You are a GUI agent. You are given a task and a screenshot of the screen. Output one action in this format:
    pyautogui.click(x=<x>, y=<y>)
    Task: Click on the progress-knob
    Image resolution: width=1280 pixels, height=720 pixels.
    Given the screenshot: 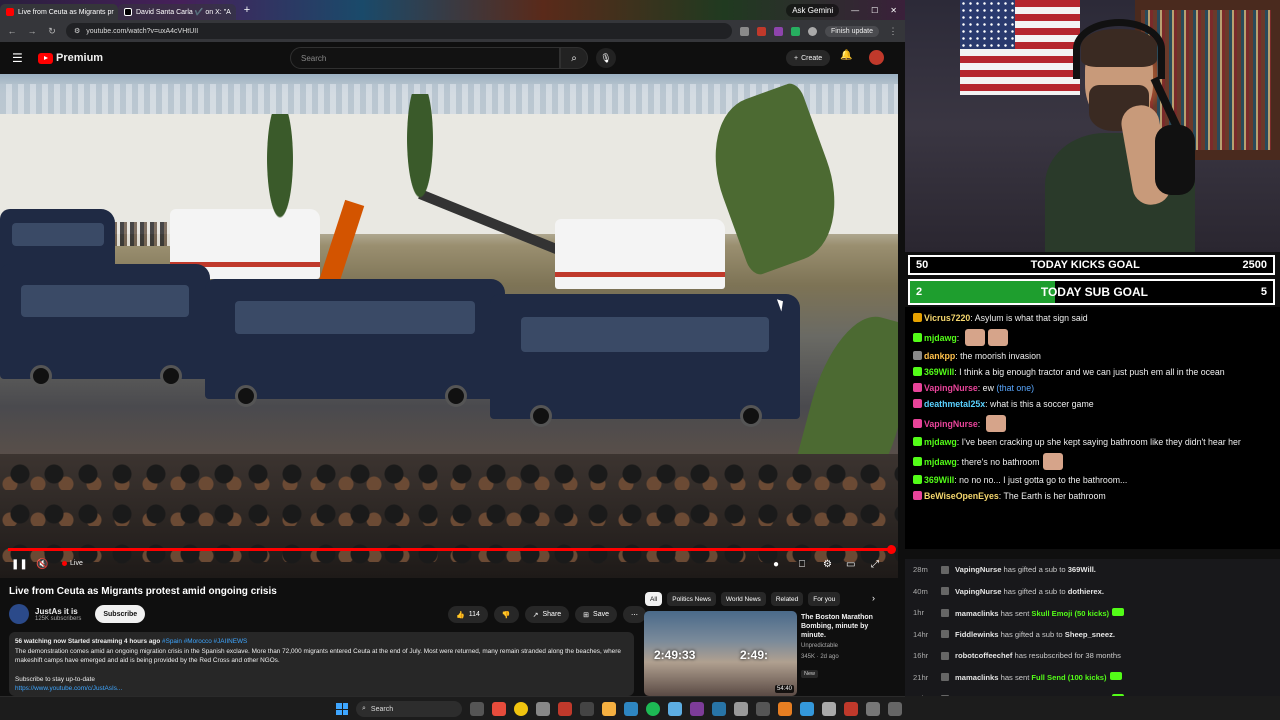 What is the action you would take?
    pyautogui.click(x=891, y=549)
    